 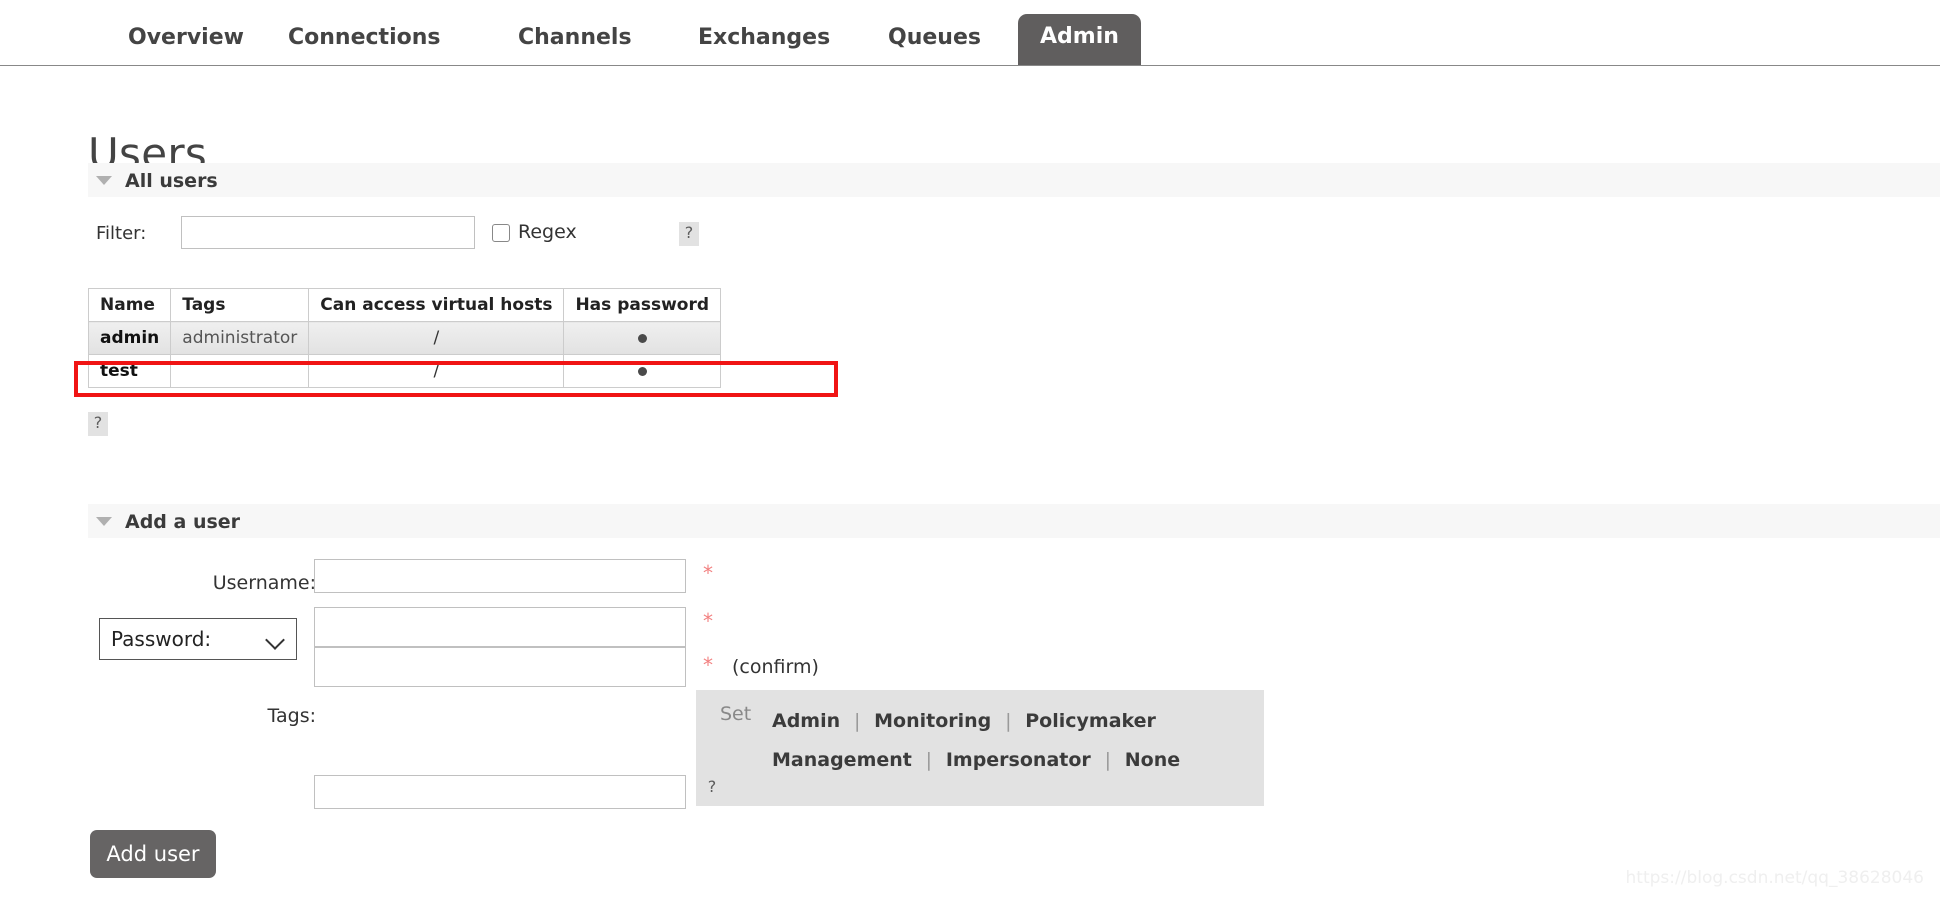 I want to click on section-header-all-users: All users, so click(x=1014, y=180).